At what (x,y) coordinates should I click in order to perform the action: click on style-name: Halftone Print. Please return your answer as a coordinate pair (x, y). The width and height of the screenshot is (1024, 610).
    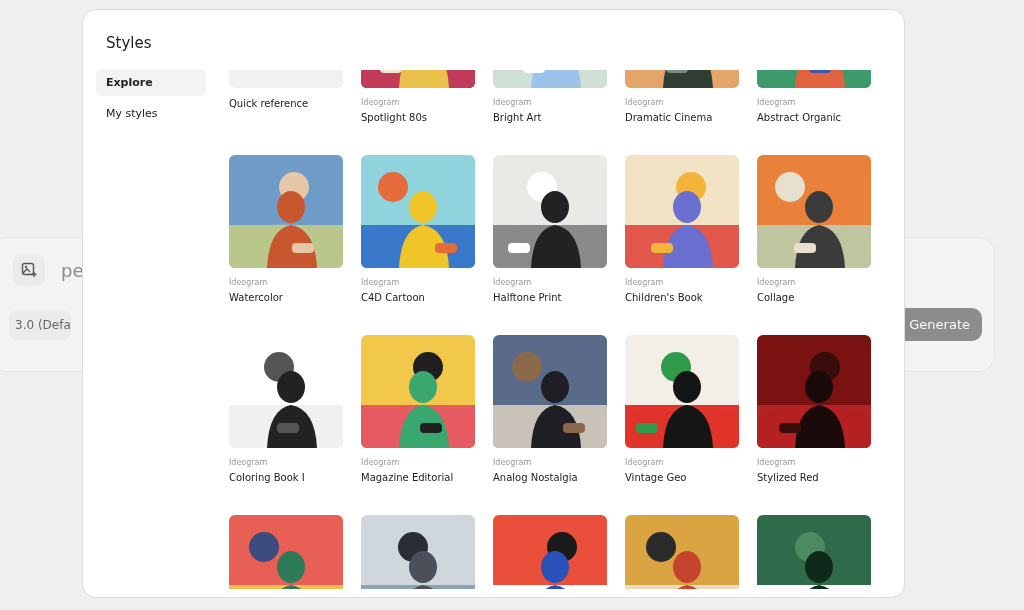
    Looking at the image, I should click on (528, 297).